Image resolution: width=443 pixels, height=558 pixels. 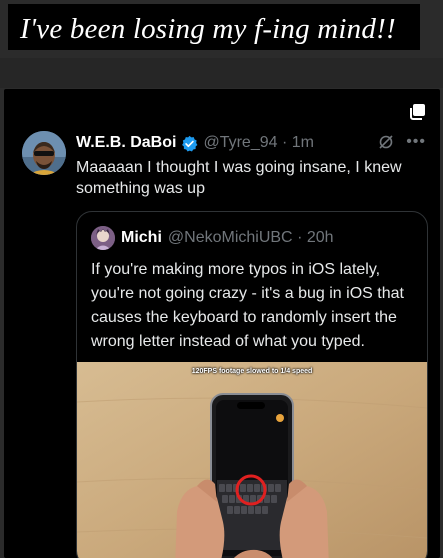 I want to click on verified-badge-icon, so click(x=190, y=143).